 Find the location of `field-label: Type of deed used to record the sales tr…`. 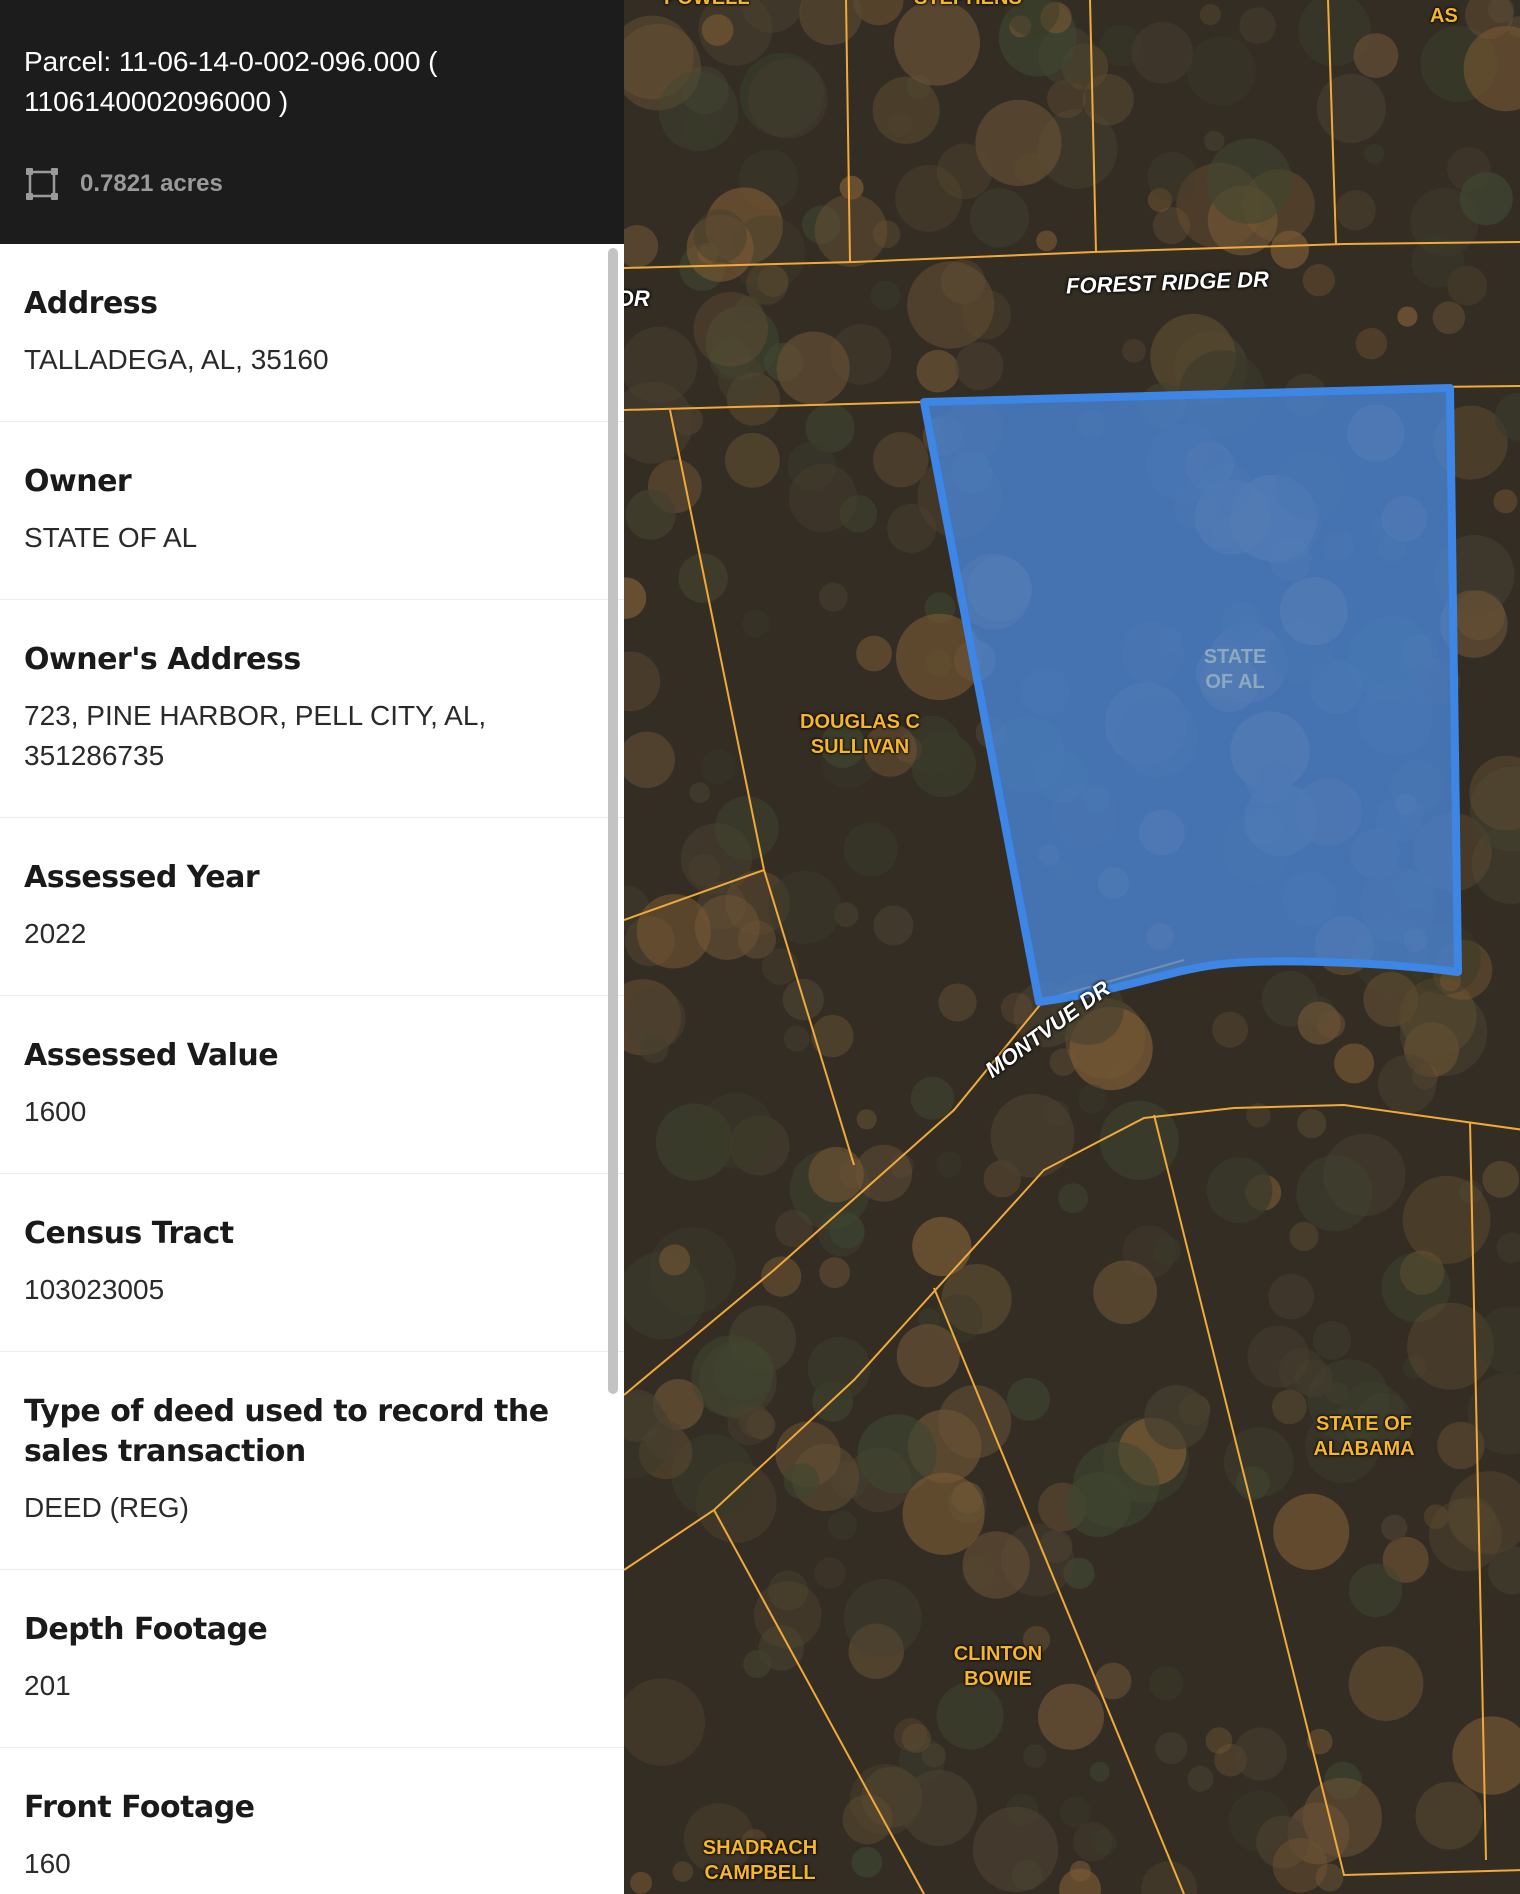

field-label: Type of deed used to record the sales tr… is located at coordinates (286, 1431).